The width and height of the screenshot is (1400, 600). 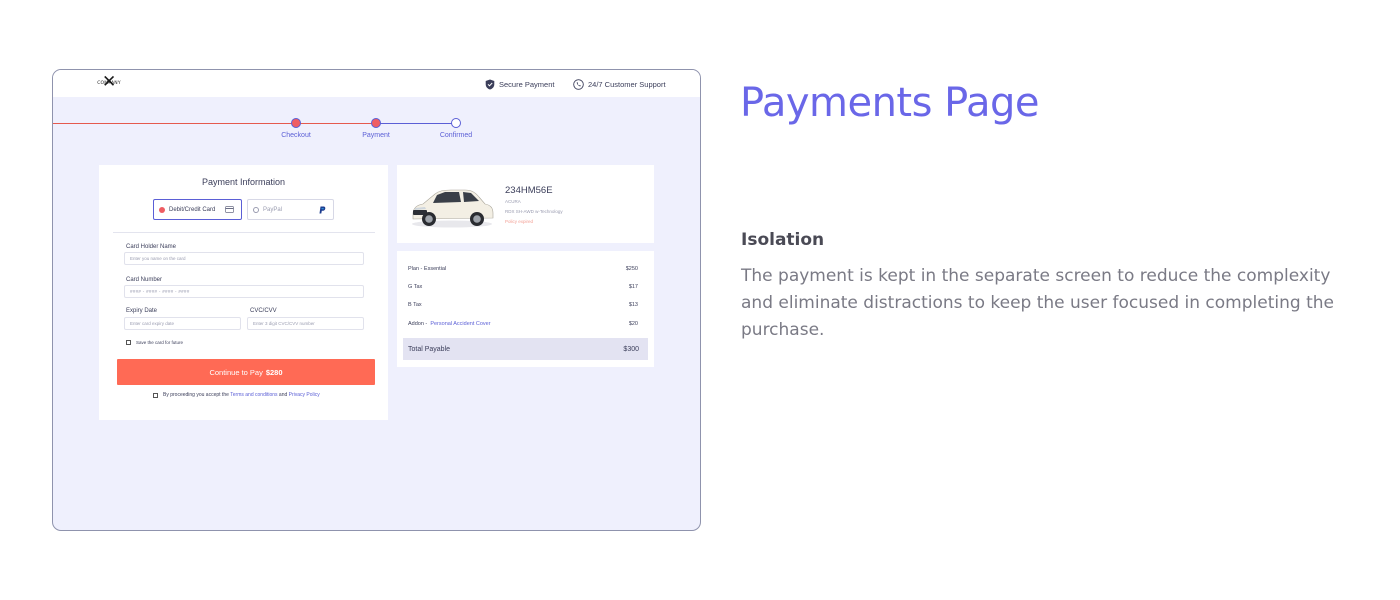 I want to click on summary-row-label: Plan - Essential, so click(x=427, y=269).